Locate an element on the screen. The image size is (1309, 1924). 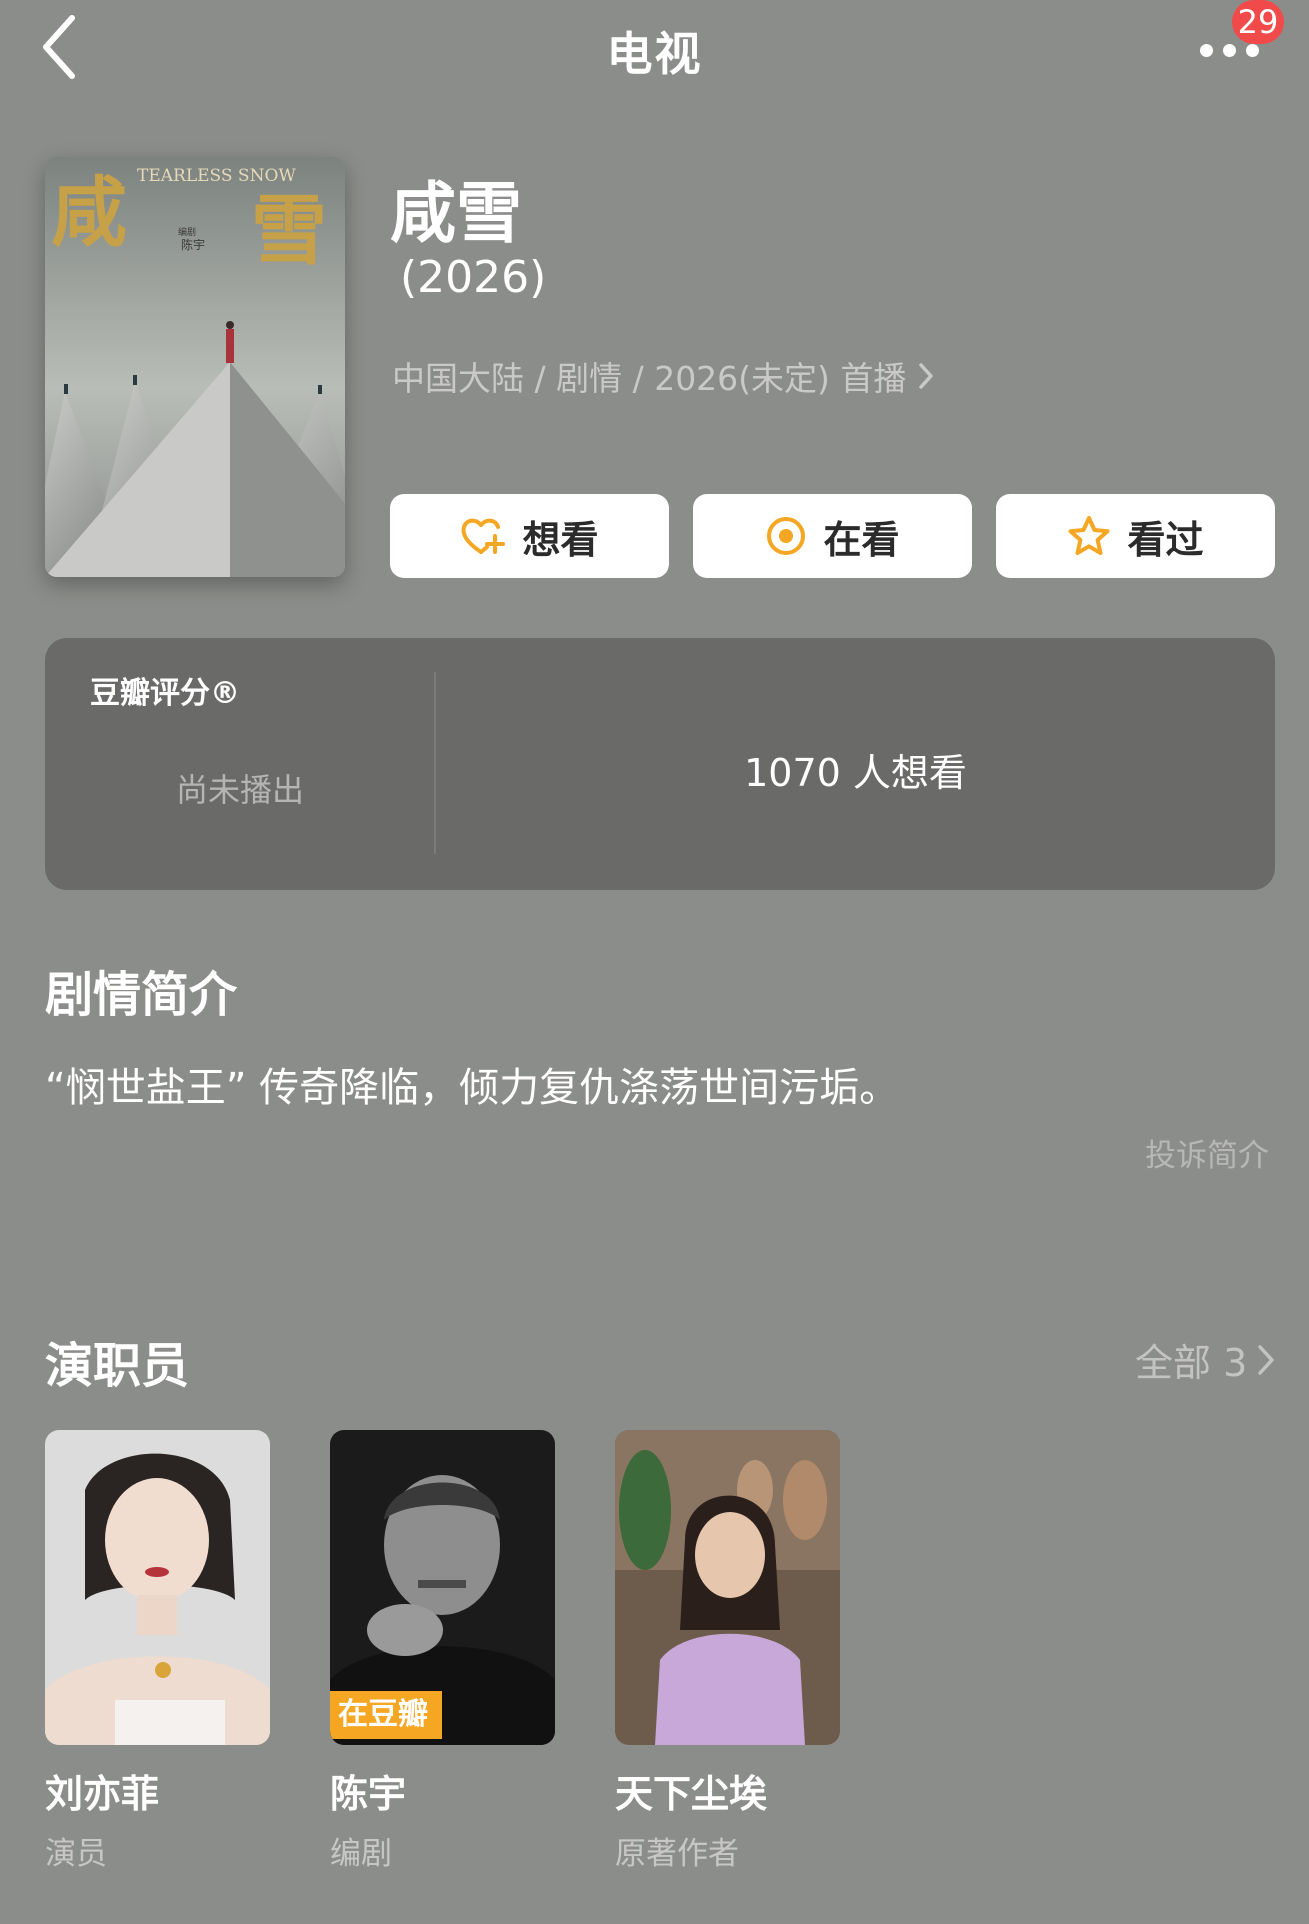
poster-image: 咸 雪 TEARLESS SNOW 编剧 陈宇 is located at coordinates (195, 367).